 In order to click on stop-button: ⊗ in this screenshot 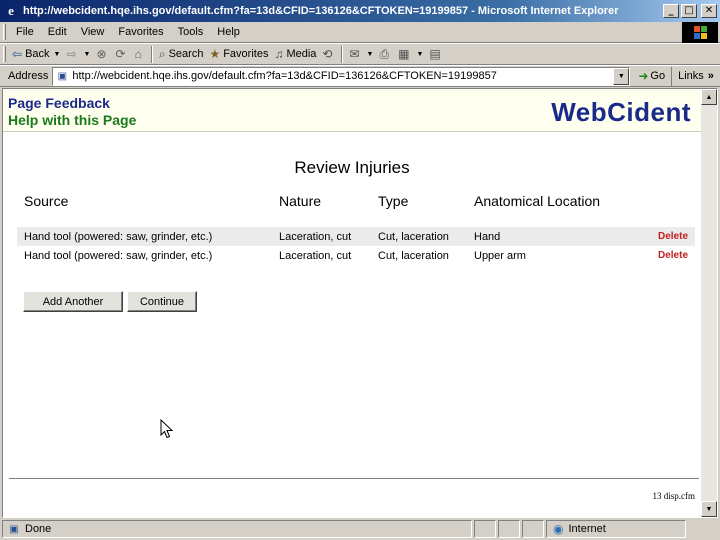, I will do `click(102, 54)`.